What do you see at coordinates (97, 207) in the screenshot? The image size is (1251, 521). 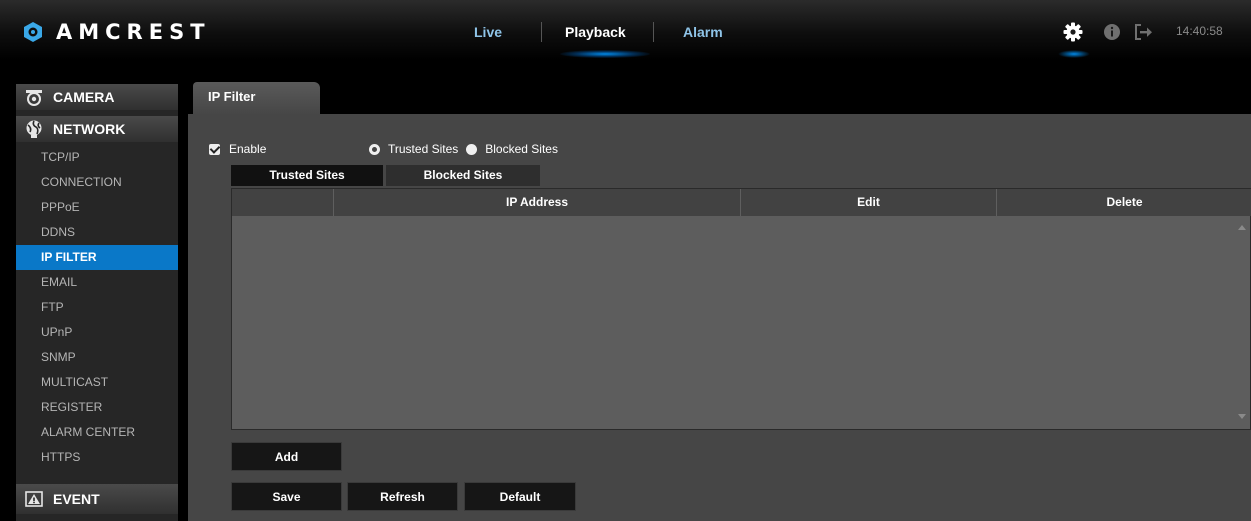 I see `sidebar-item-pppoe: PPPoE` at bounding box center [97, 207].